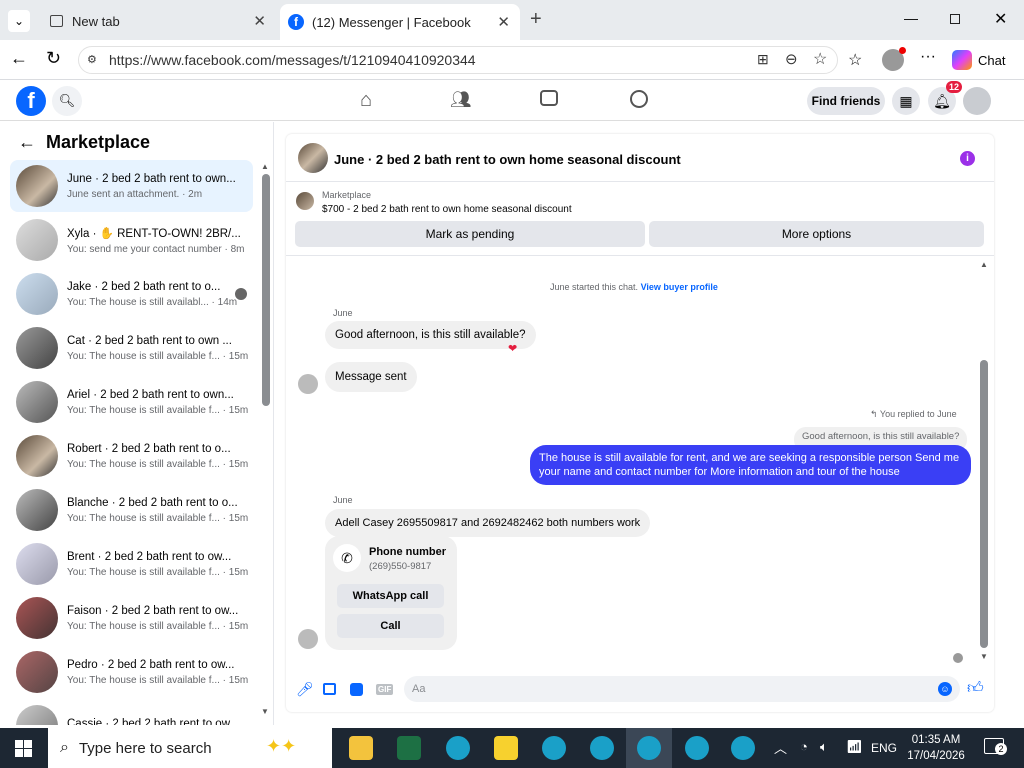 This screenshot has width=1024, height=768. What do you see at coordinates (313, 158) in the screenshot?
I see `listing-avatar` at bounding box center [313, 158].